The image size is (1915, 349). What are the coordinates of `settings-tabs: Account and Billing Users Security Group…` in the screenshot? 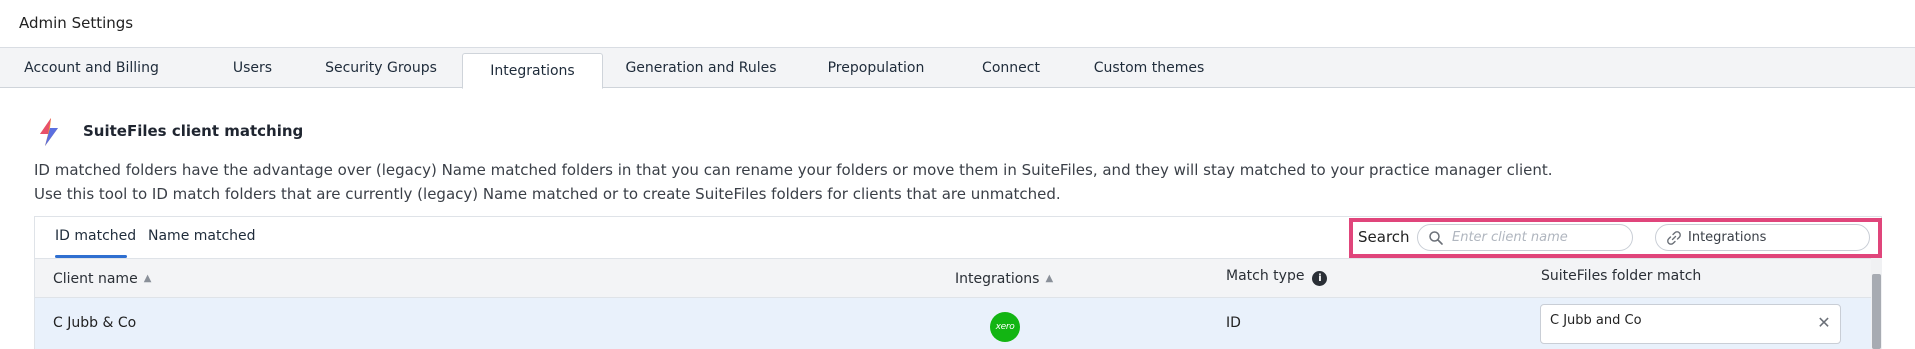 It's located at (957, 68).